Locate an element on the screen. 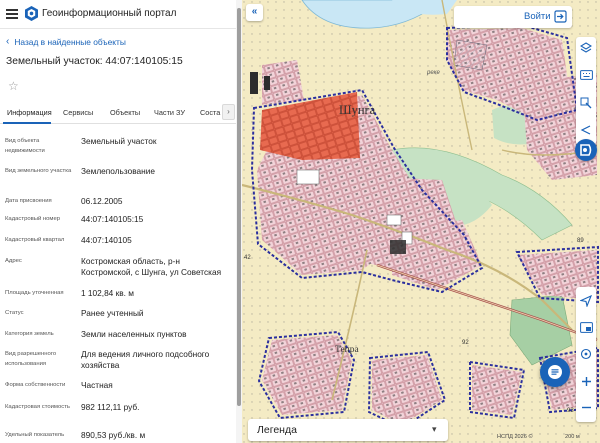  attribute-value: Для ведения личного подсобного хозяйства is located at coordinates (145, 359).